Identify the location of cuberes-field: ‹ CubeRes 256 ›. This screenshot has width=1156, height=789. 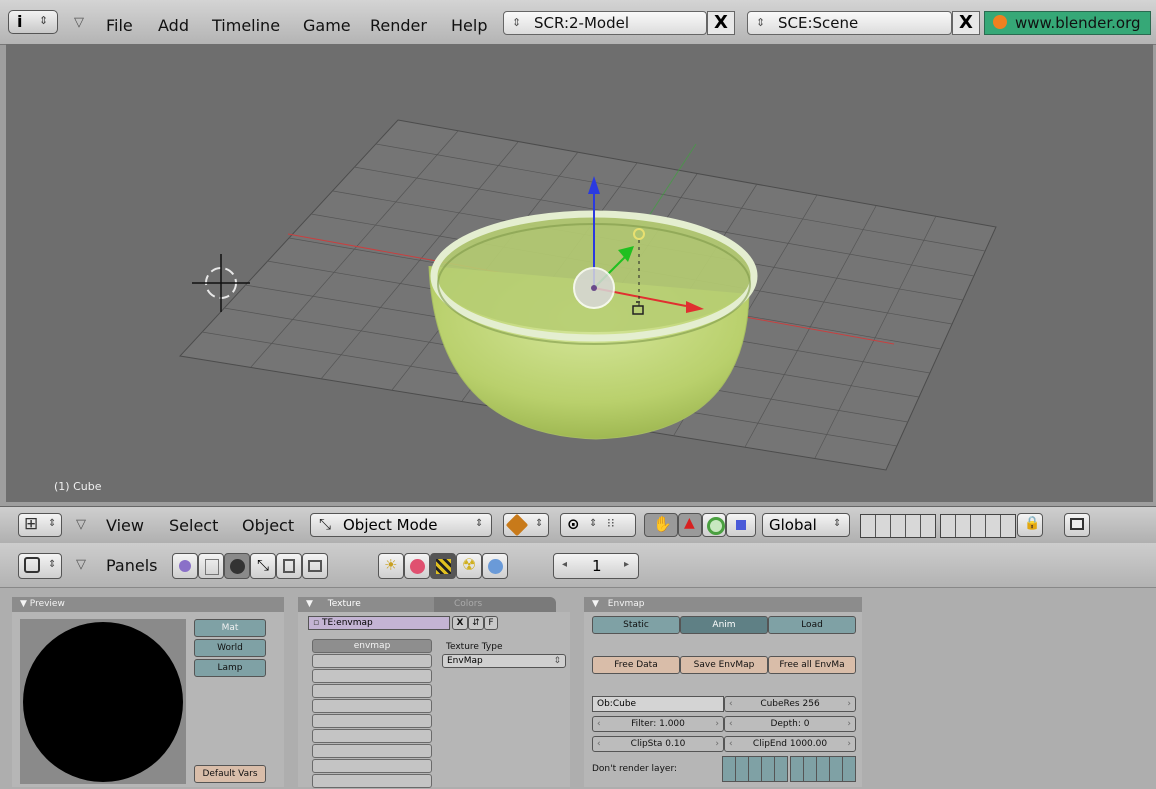
(790, 704).